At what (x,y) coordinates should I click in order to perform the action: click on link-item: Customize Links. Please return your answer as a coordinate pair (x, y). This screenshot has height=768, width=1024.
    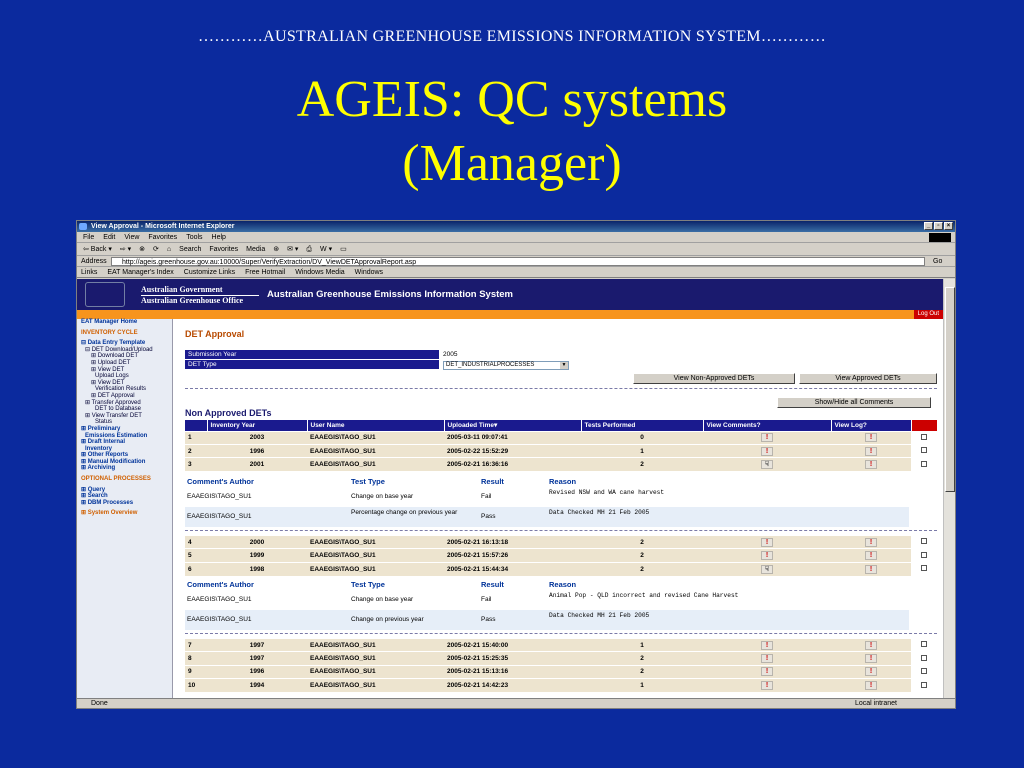
    Looking at the image, I should click on (209, 272).